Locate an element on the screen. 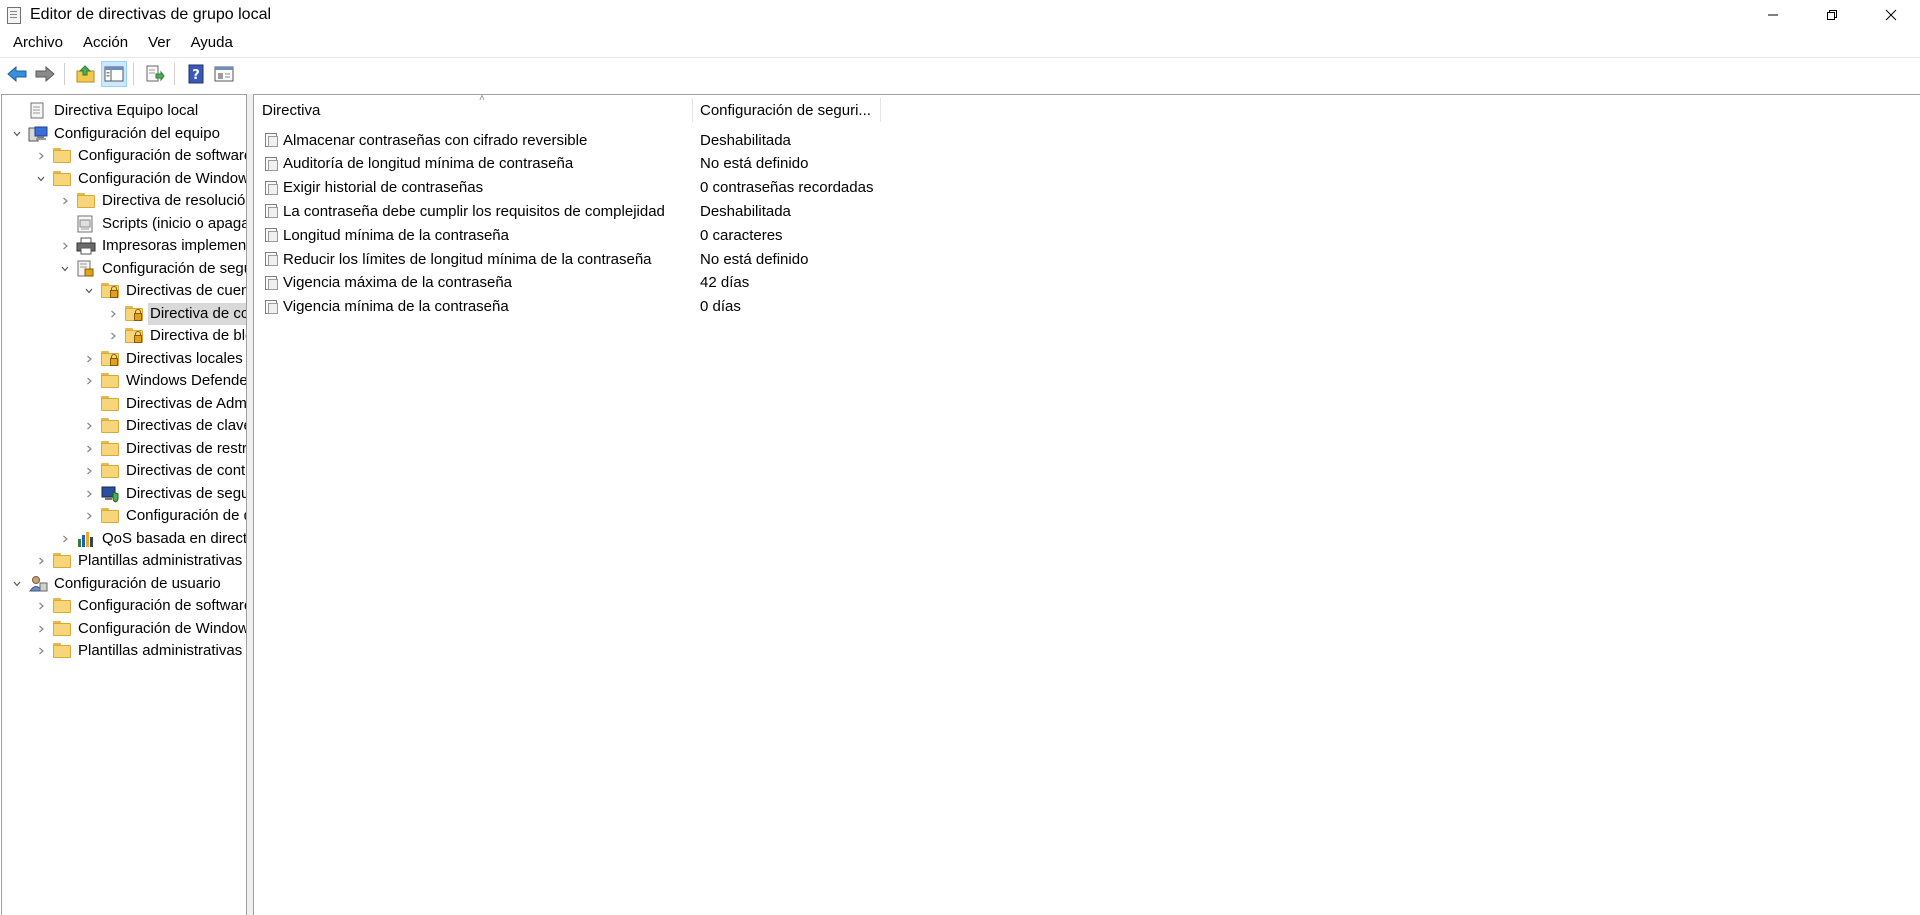  column-header-directiva: Directiva ˄ is located at coordinates (477, 110).